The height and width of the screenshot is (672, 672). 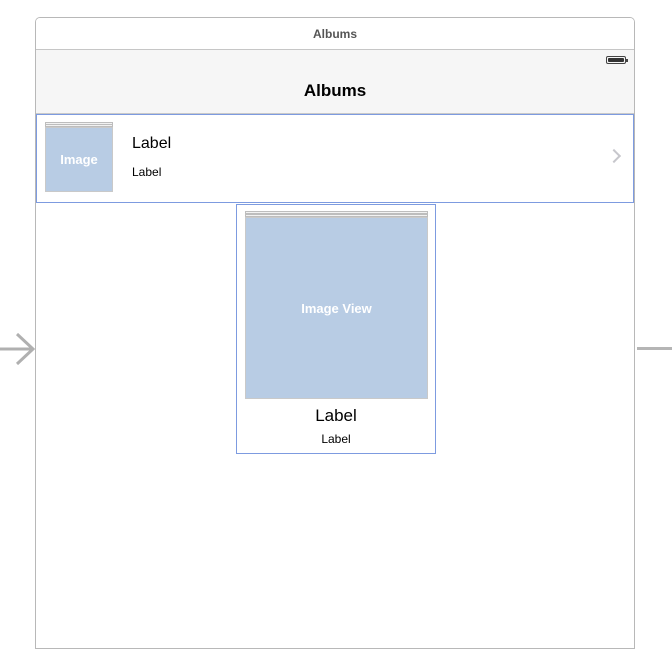 I want to click on scene-title: Albums, so click(x=335, y=34).